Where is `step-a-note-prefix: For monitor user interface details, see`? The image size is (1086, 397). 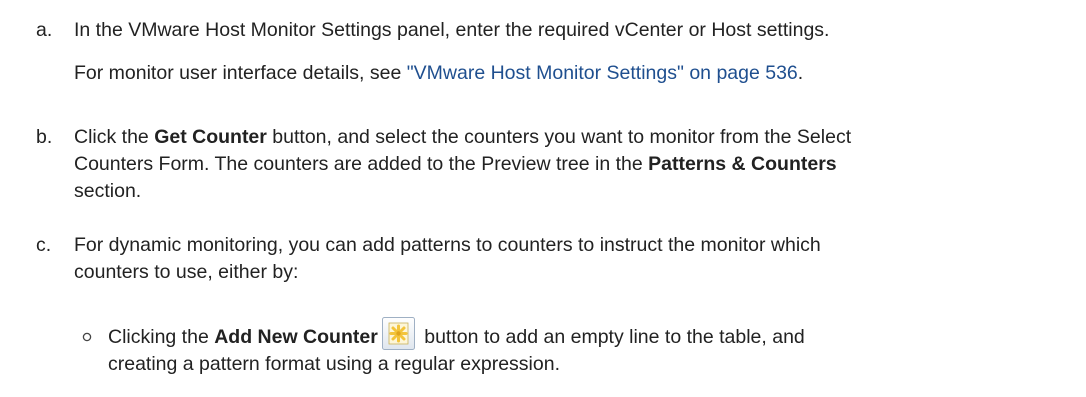 step-a-note-prefix: For monitor user interface details, see is located at coordinates (240, 73).